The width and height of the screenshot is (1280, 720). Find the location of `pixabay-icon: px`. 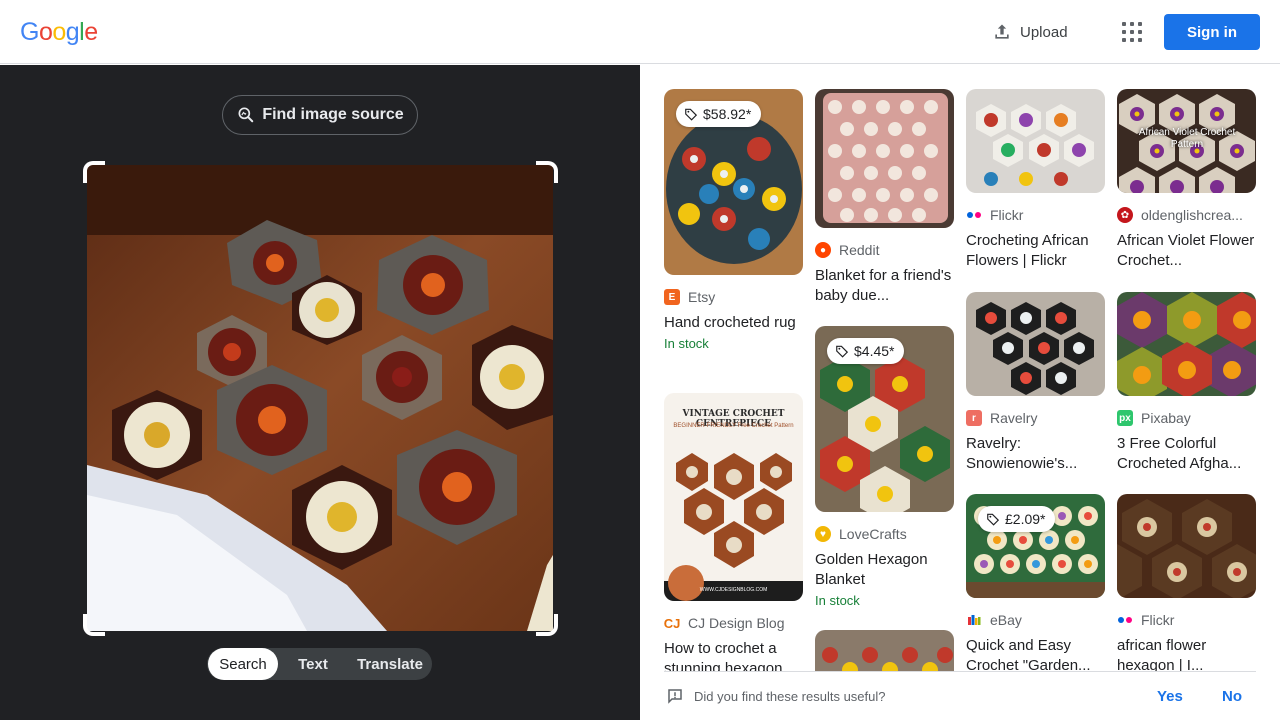

pixabay-icon: px is located at coordinates (1125, 418).